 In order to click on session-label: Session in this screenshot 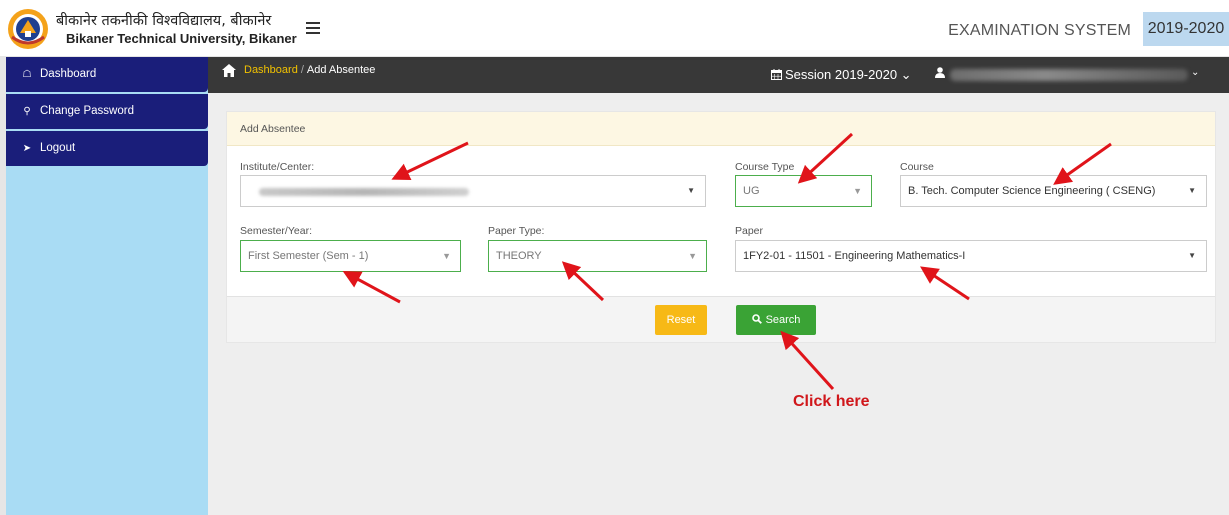, I will do `click(808, 74)`.